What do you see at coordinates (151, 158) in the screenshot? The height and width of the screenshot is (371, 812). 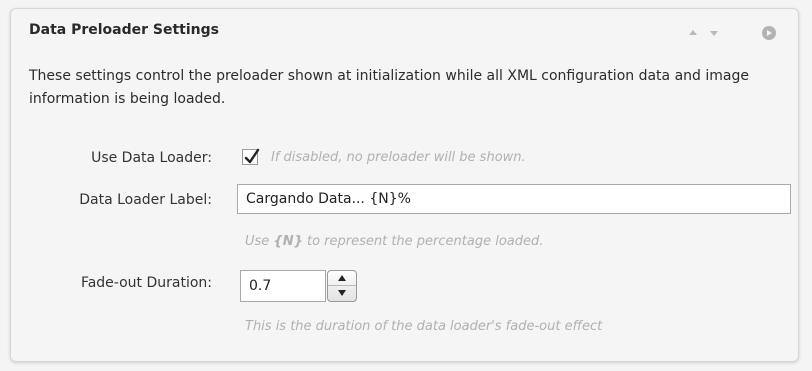 I see `use-data-loader-label: Use Data Loader:` at bounding box center [151, 158].